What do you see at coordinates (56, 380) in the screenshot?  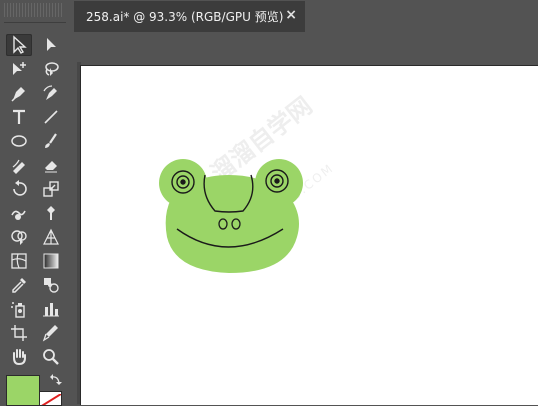 I see `swap-fill-stroke-icon` at bounding box center [56, 380].